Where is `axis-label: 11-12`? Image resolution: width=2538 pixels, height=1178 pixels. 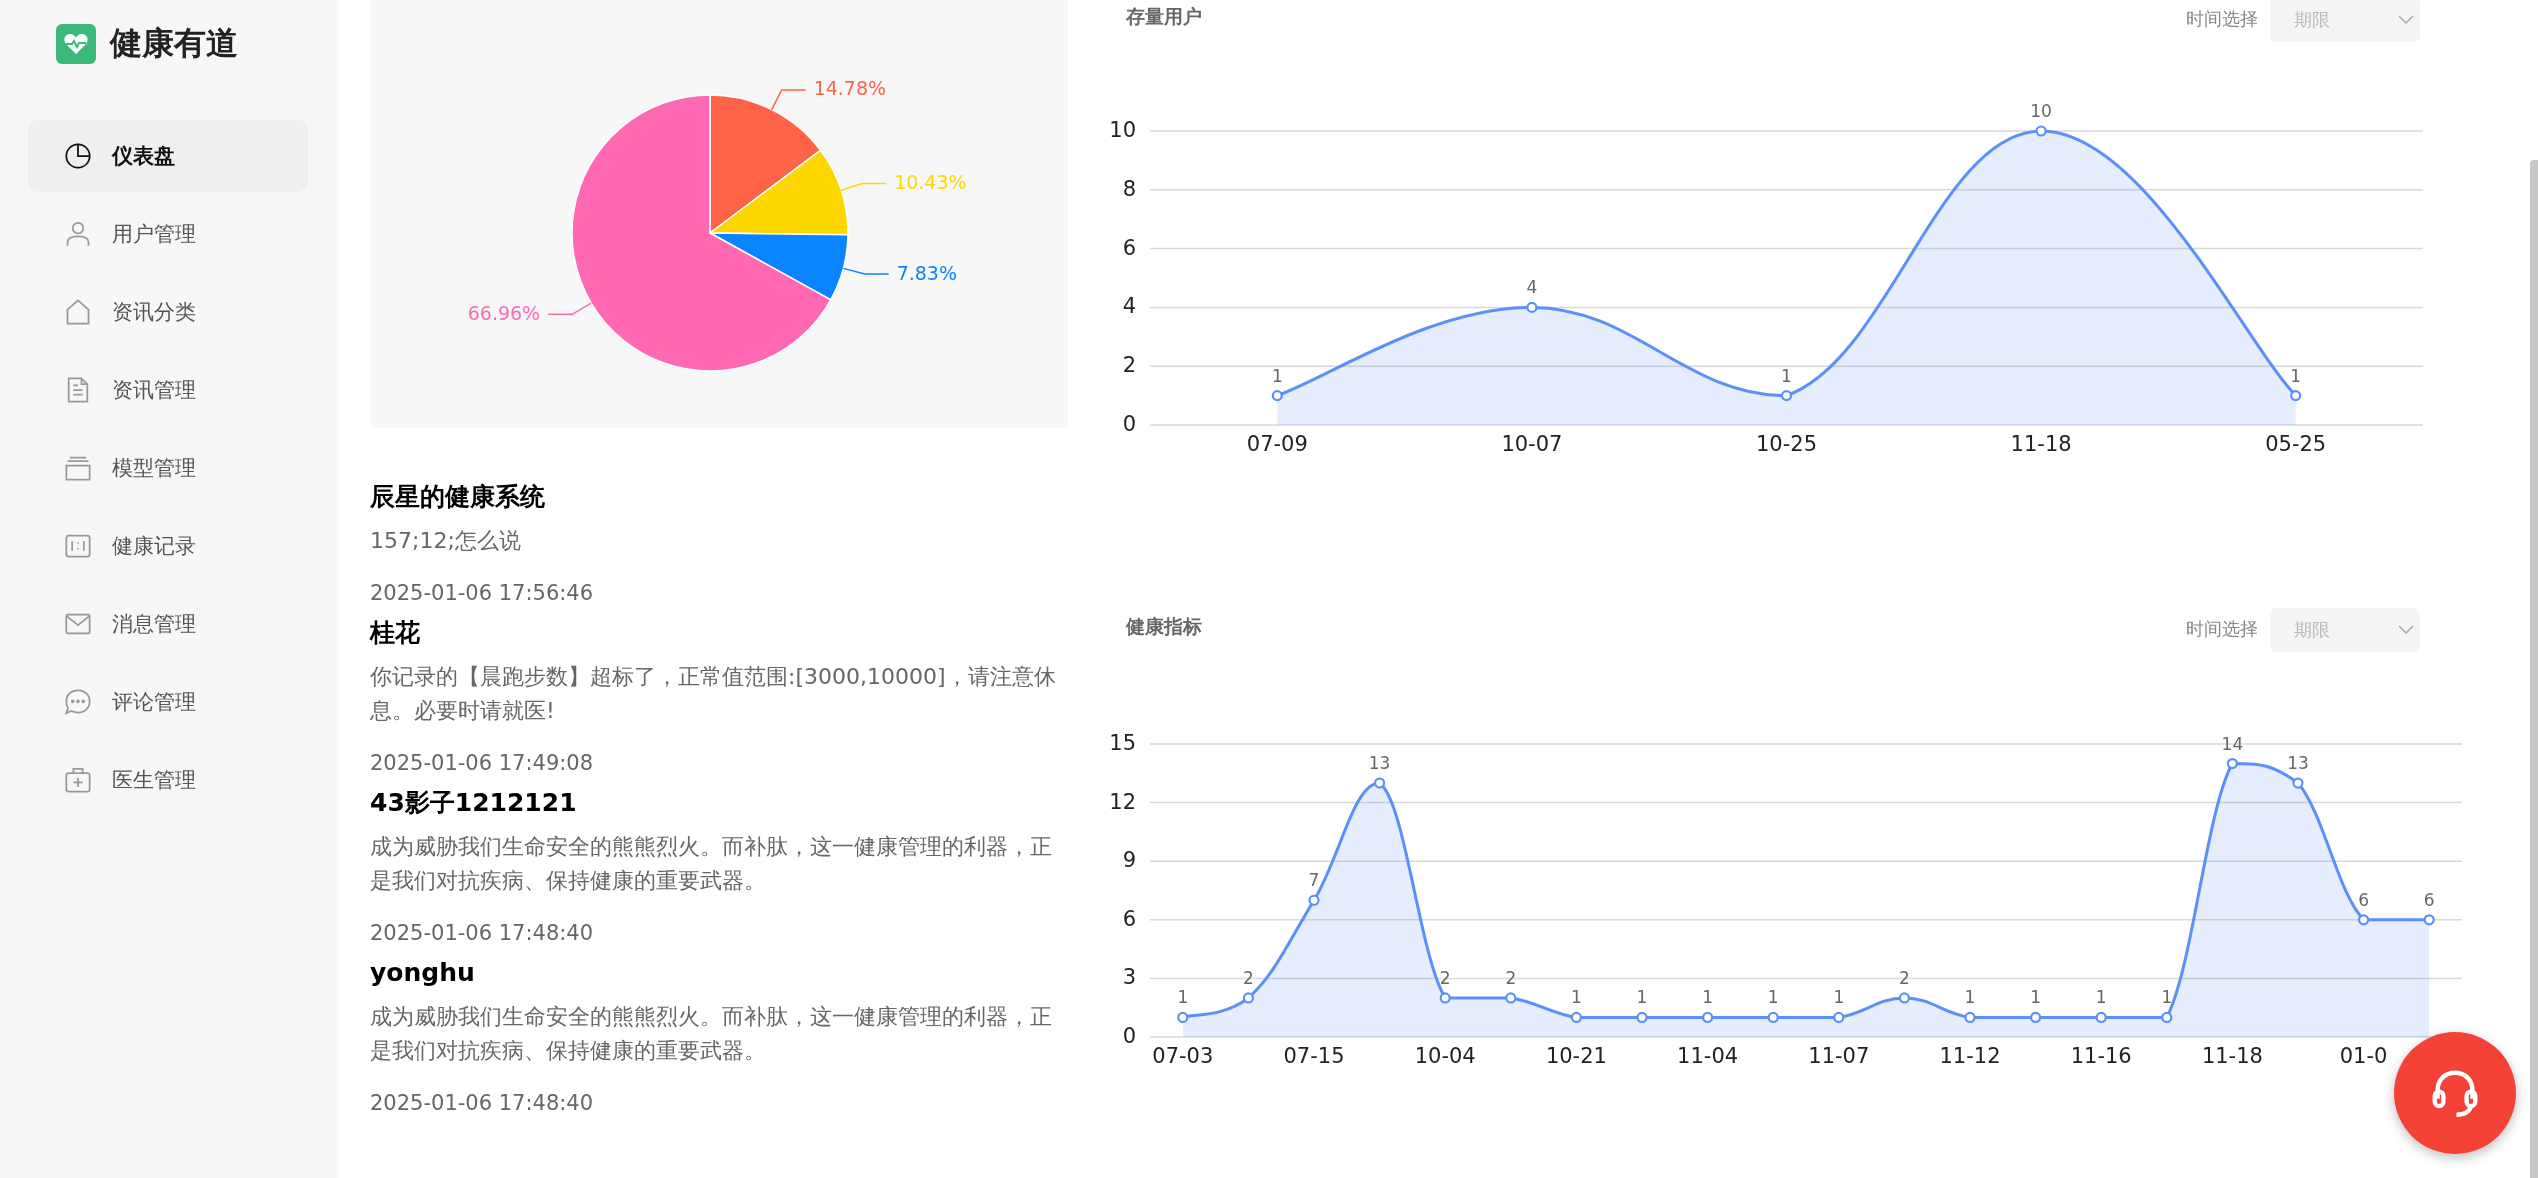 axis-label: 11-12 is located at coordinates (1970, 1056).